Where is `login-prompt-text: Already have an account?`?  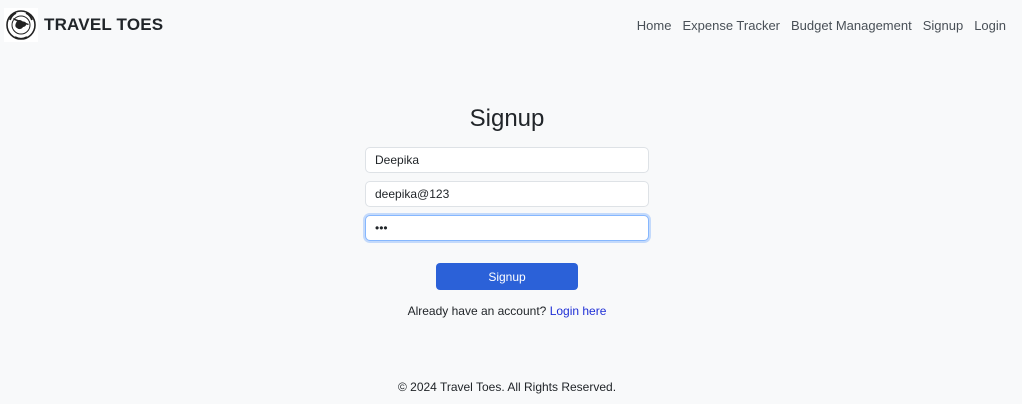 login-prompt-text: Already have an account? is located at coordinates (477, 311).